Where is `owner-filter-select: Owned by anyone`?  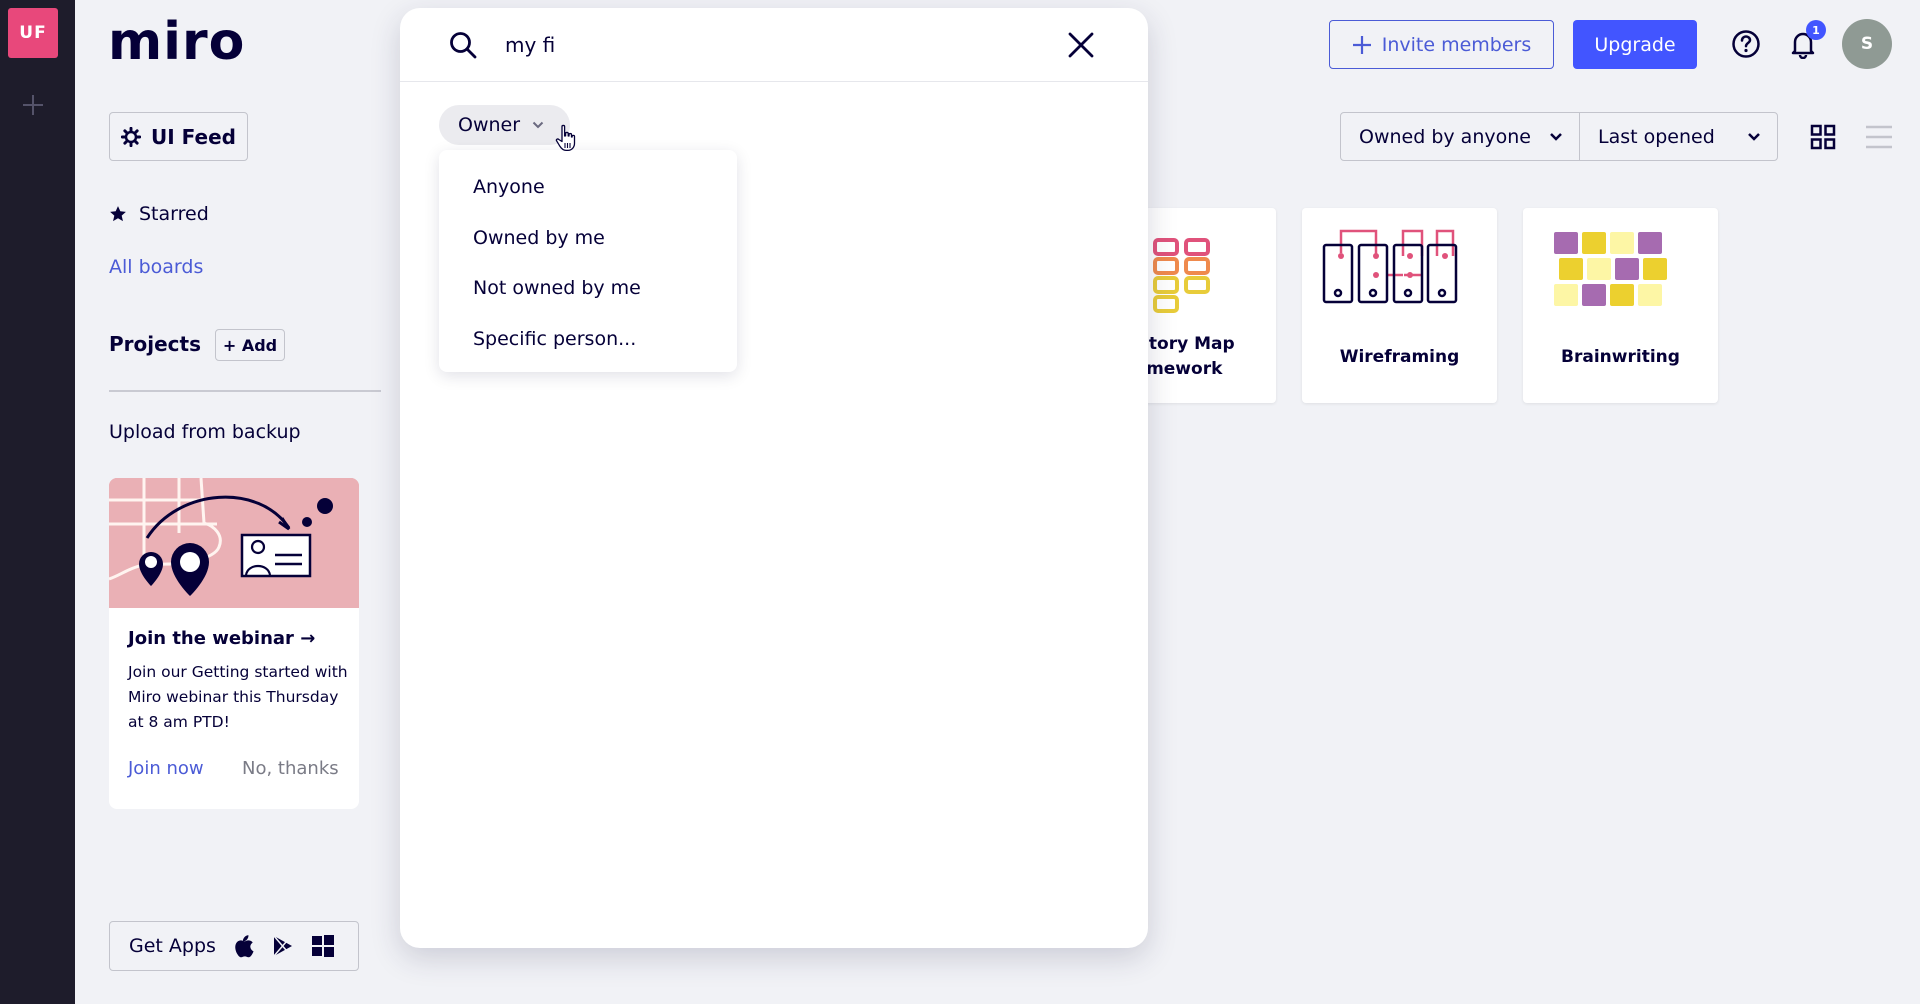
owner-filter-select: Owned by anyone is located at coordinates (1460, 136).